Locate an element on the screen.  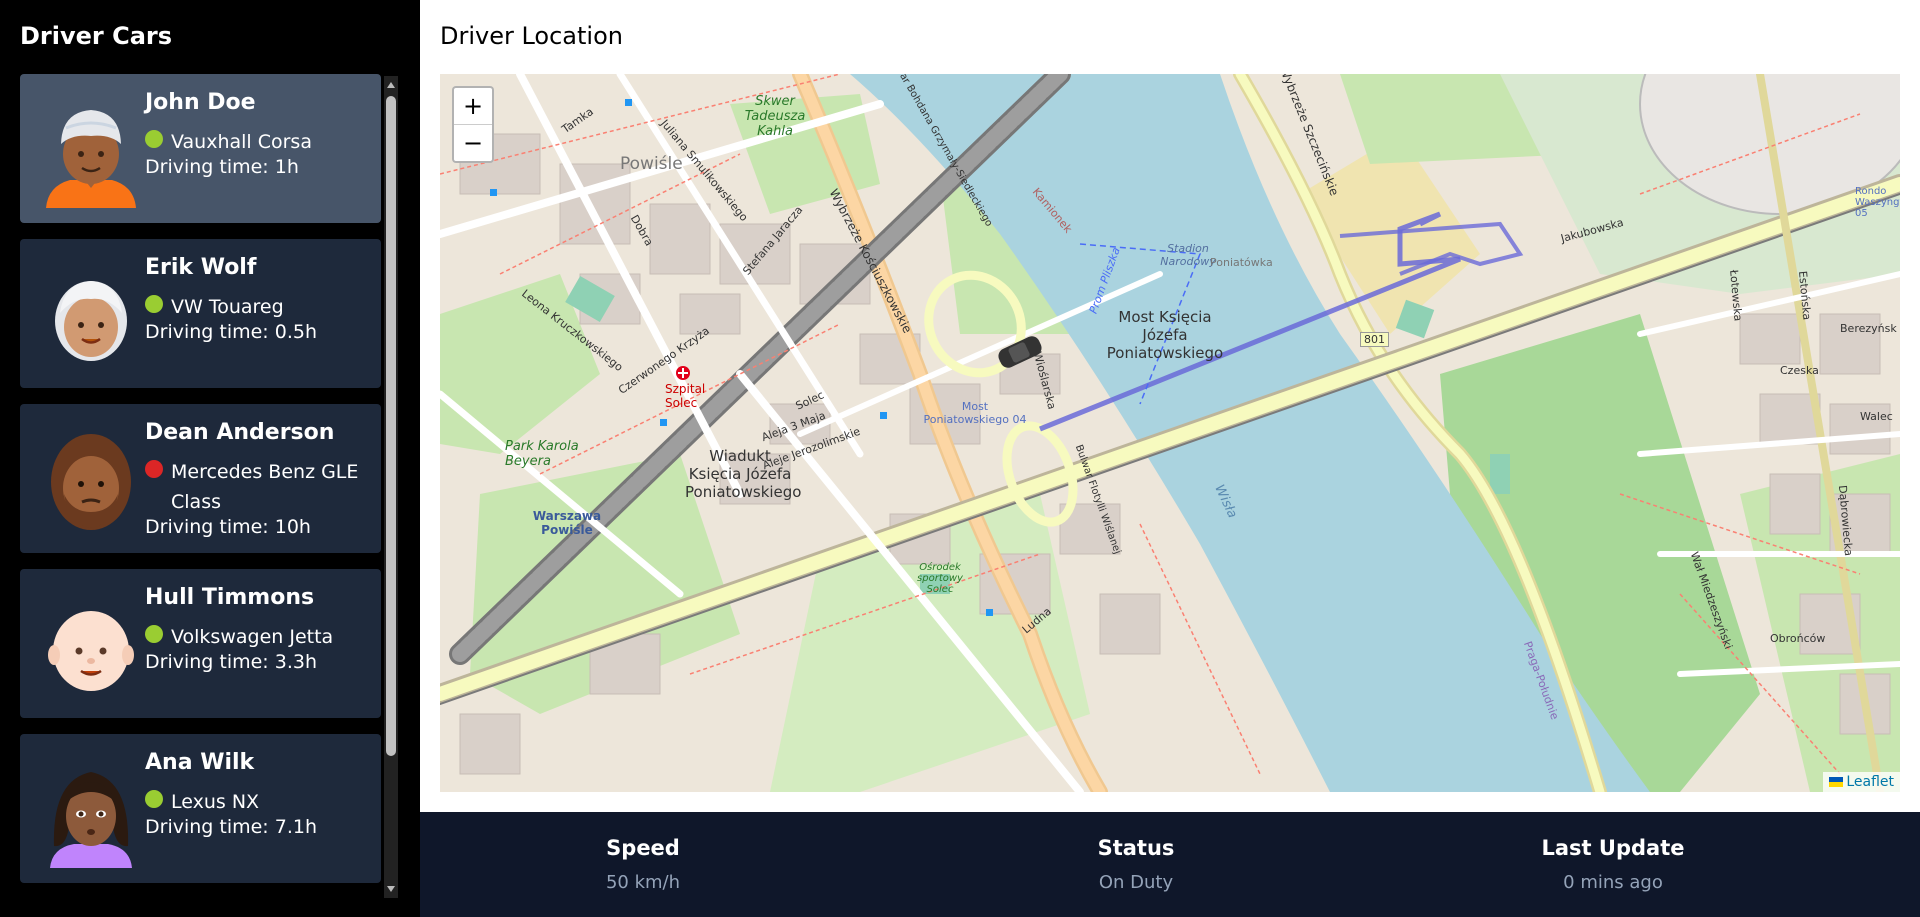
stat-title: Speed is located at coordinates (643, 848).